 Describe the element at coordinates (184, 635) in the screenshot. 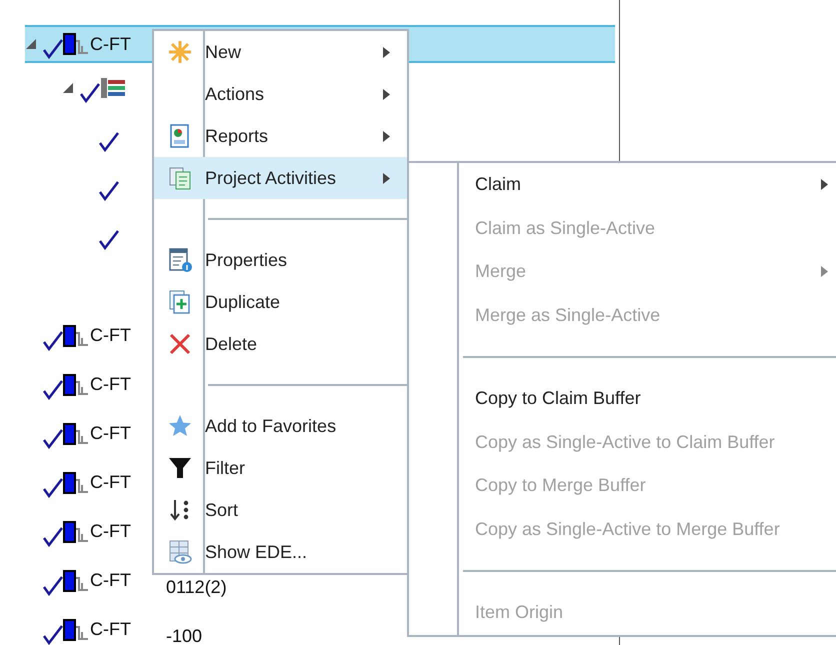

I see `node-detail: -100` at that location.